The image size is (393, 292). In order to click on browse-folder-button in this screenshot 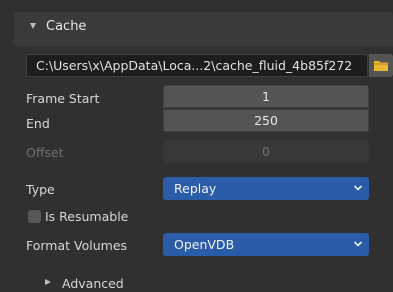, I will do `click(381, 65)`.